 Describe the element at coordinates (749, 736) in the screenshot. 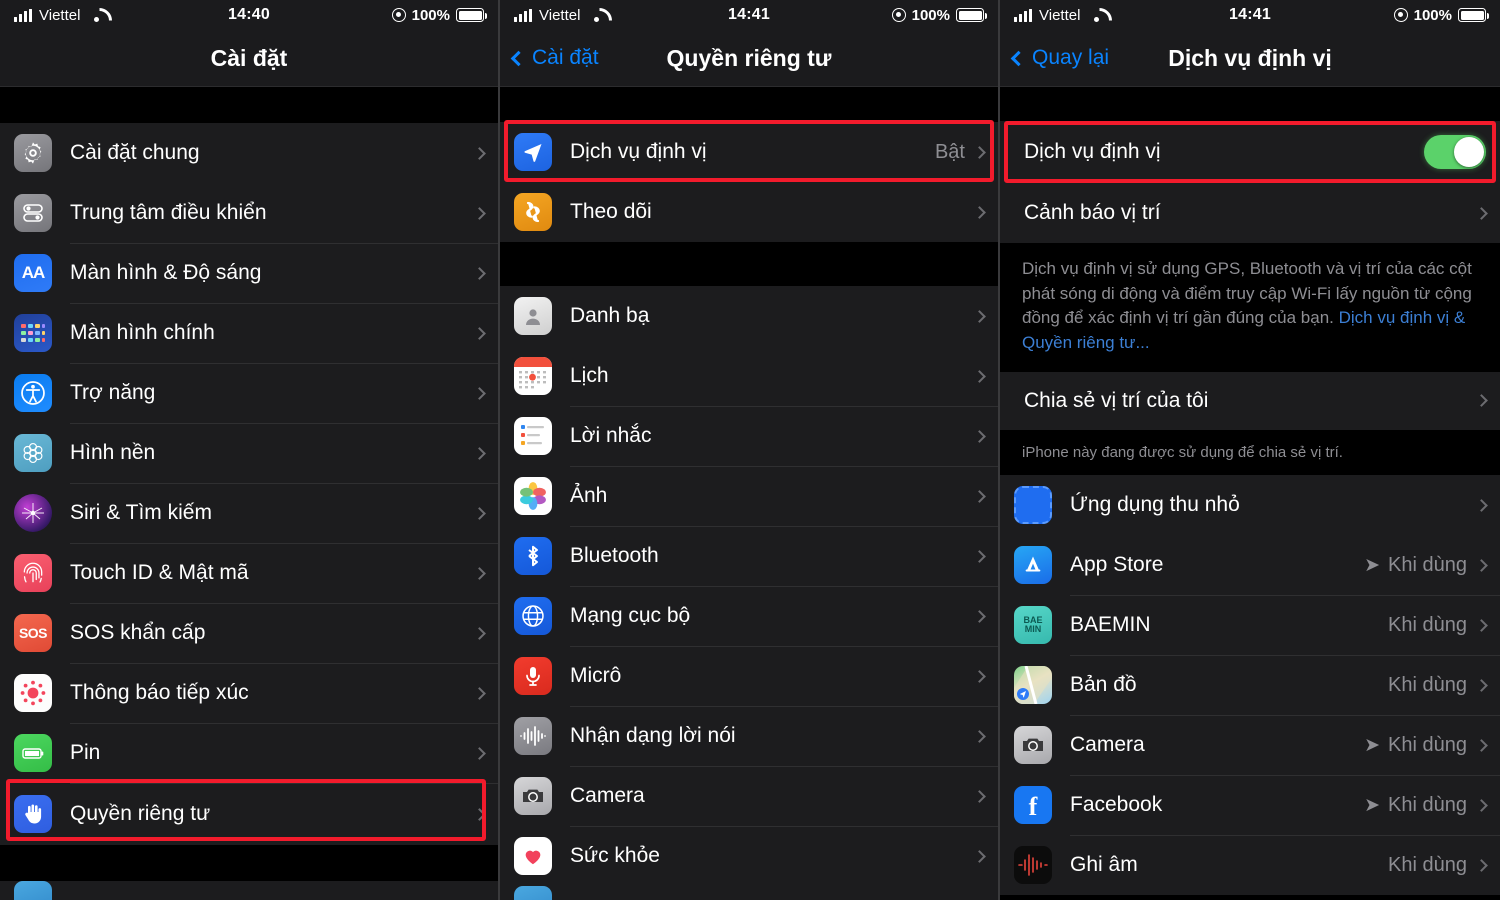

I see `list-item-speech-recognition: Nhận dạng lời nói` at that location.